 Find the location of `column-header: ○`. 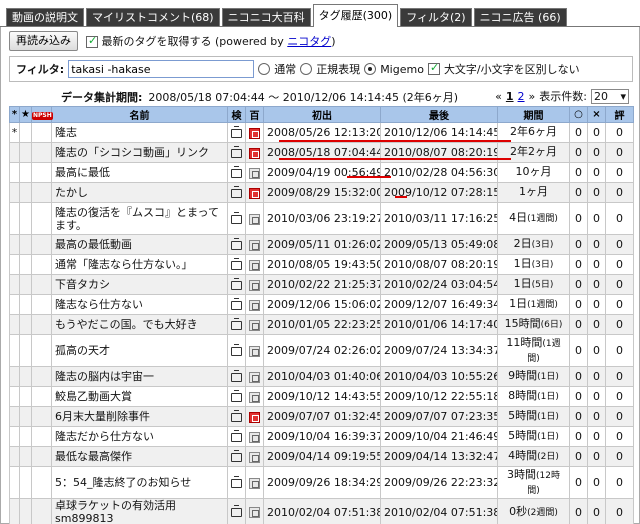

column-header: ○ is located at coordinates (578, 114).